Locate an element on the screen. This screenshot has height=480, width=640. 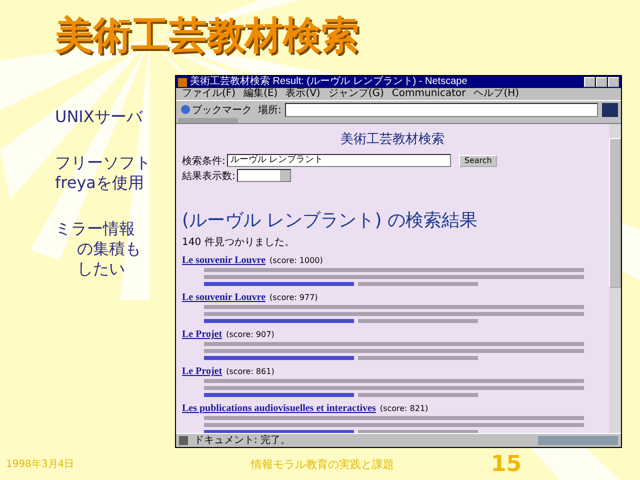
lock-icon is located at coordinates (183, 440).